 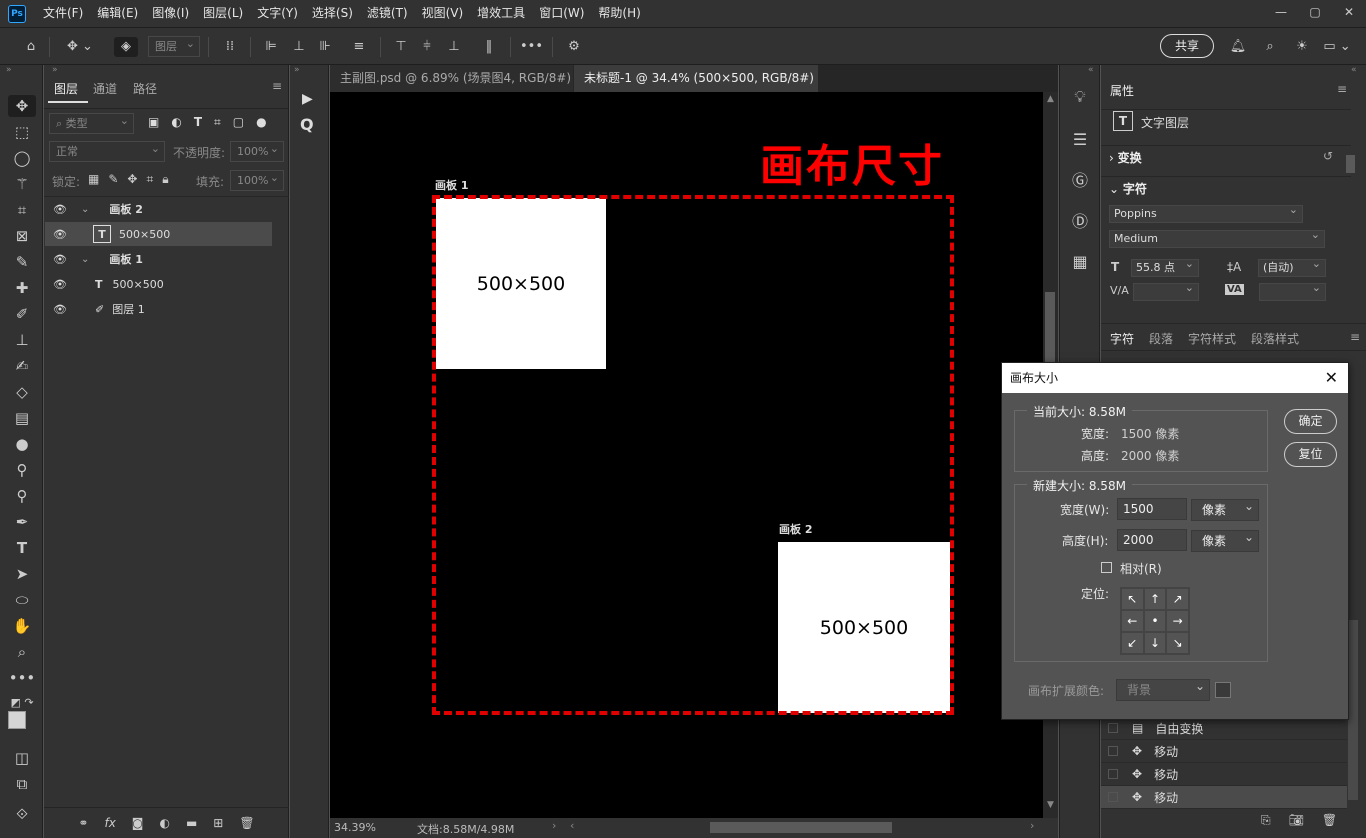 I want to click on tab-character: 字符, so click(x=1122, y=338).